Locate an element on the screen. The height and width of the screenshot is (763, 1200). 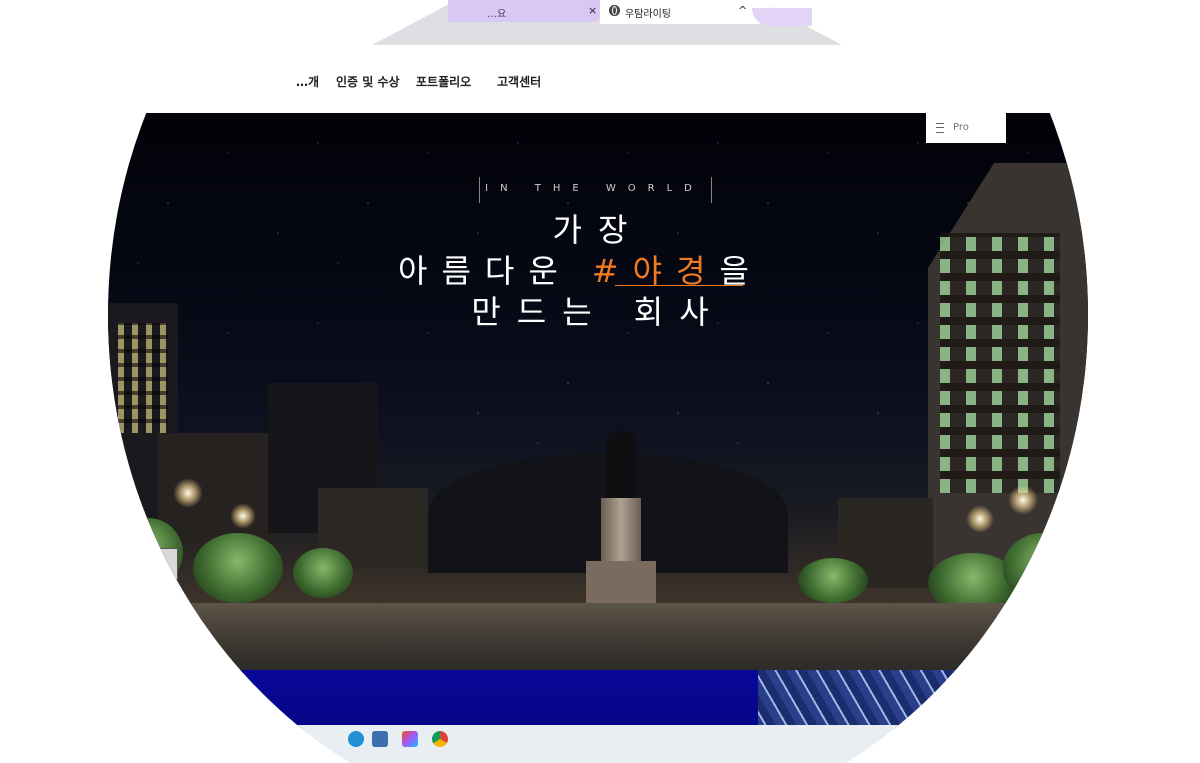
site-nav: …개 인증 및 수상 포트폴리오 고객센터 is located at coordinates (600, 82).